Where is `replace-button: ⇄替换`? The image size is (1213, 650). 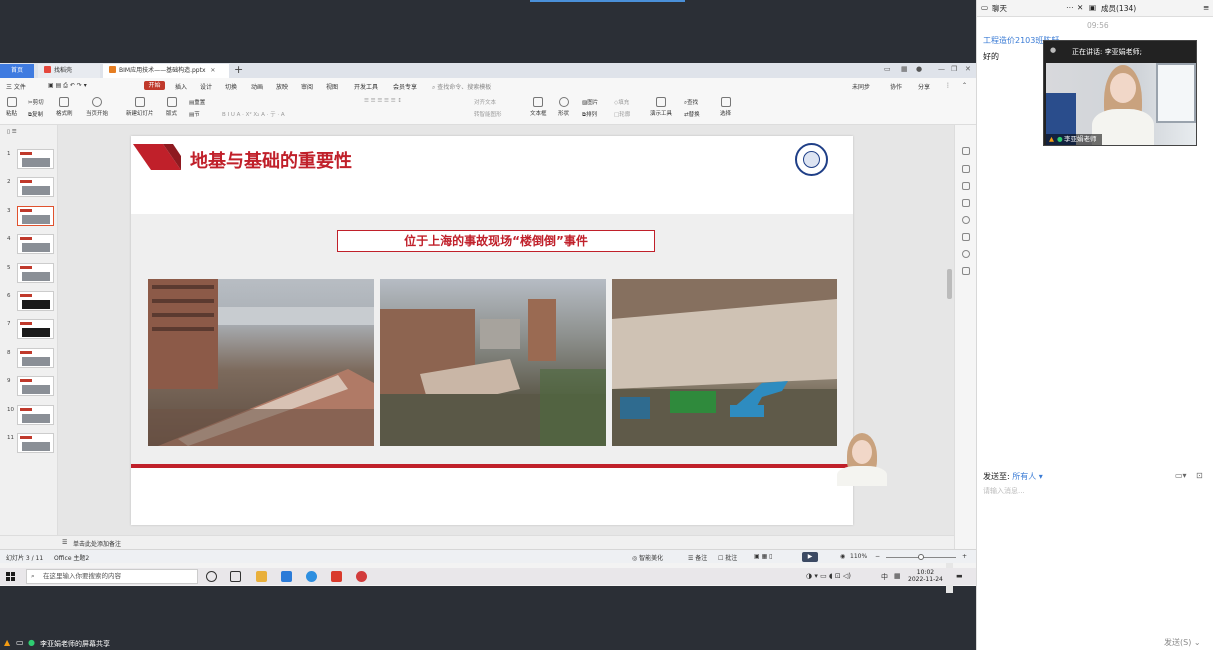
replace-button: ⇄替换 is located at coordinates (692, 114).